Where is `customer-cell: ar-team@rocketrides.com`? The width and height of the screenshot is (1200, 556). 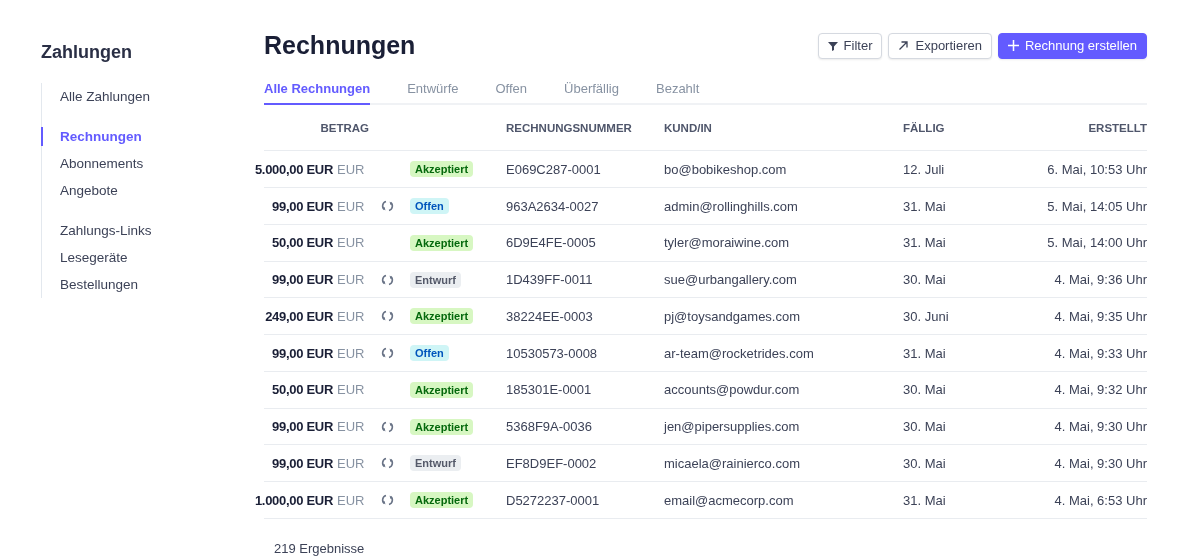
customer-cell: ar-team@rocketrides.com is located at coordinates (739, 353).